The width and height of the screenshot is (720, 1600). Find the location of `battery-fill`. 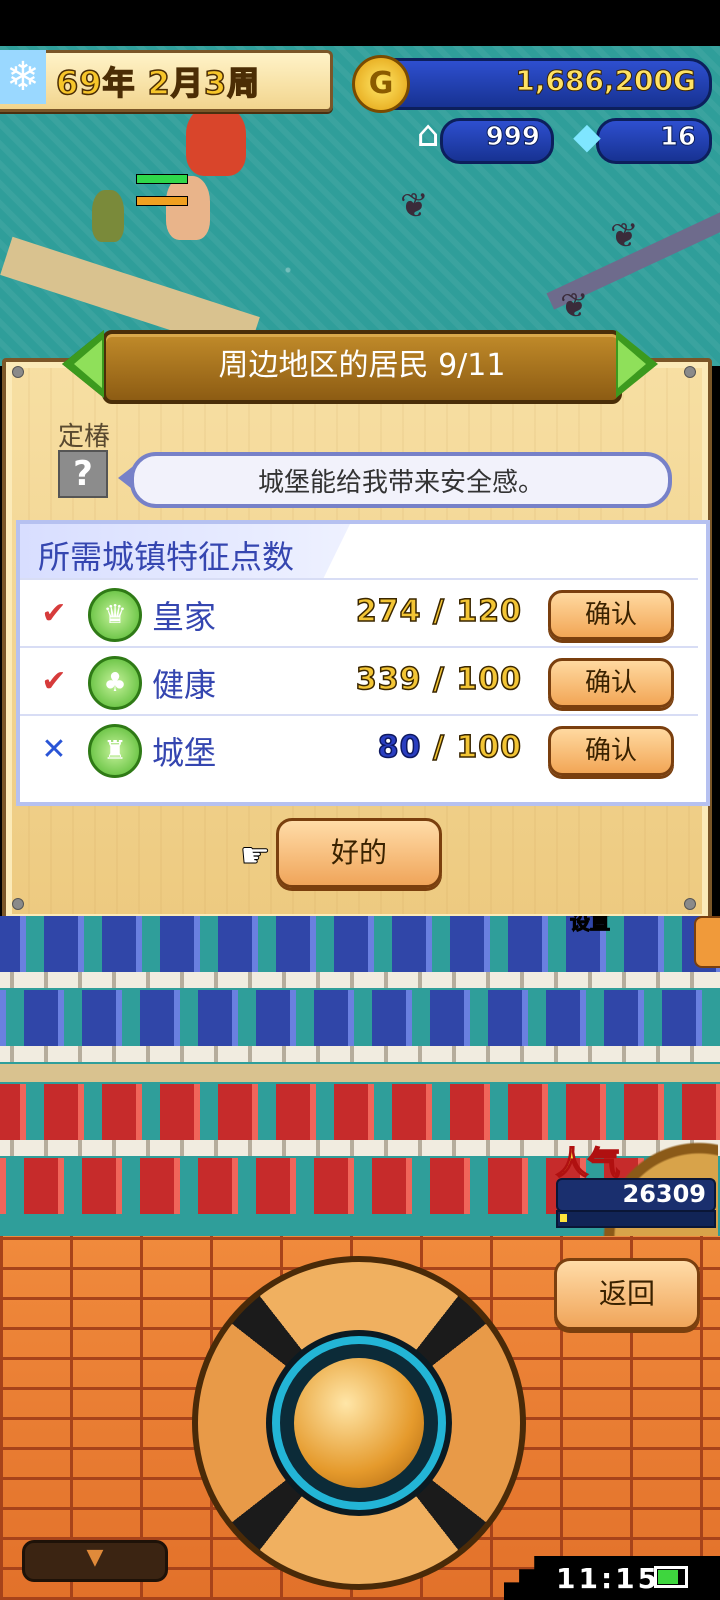

battery-fill is located at coordinates (668, 1577).